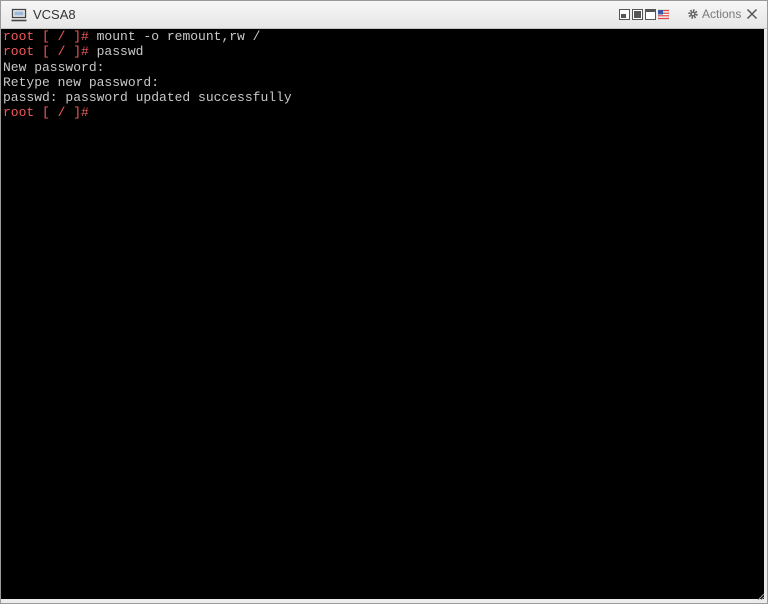 The image size is (768, 604). Describe the element at coordinates (624, 14) in the screenshot. I see `send-ctrl-alt-del-icon` at that location.